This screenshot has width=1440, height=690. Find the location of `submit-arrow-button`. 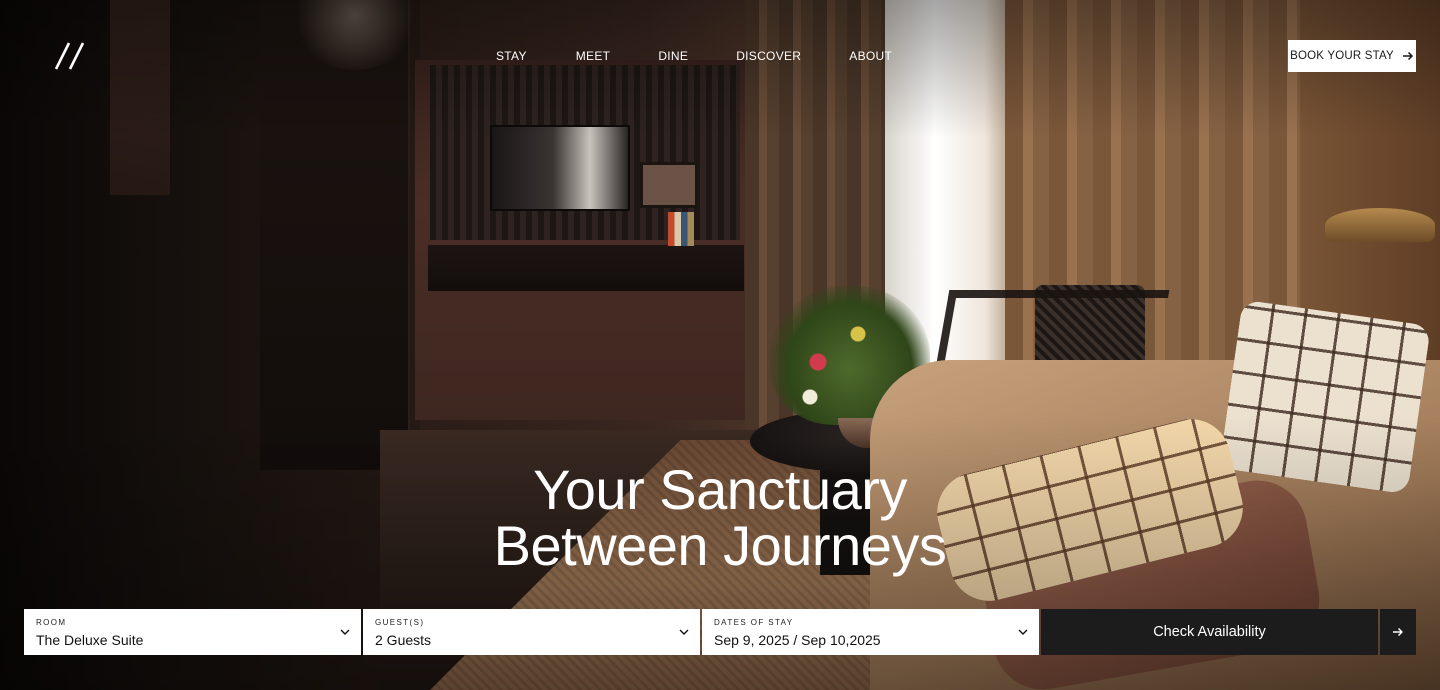

submit-arrow-button is located at coordinates (1398, 632).